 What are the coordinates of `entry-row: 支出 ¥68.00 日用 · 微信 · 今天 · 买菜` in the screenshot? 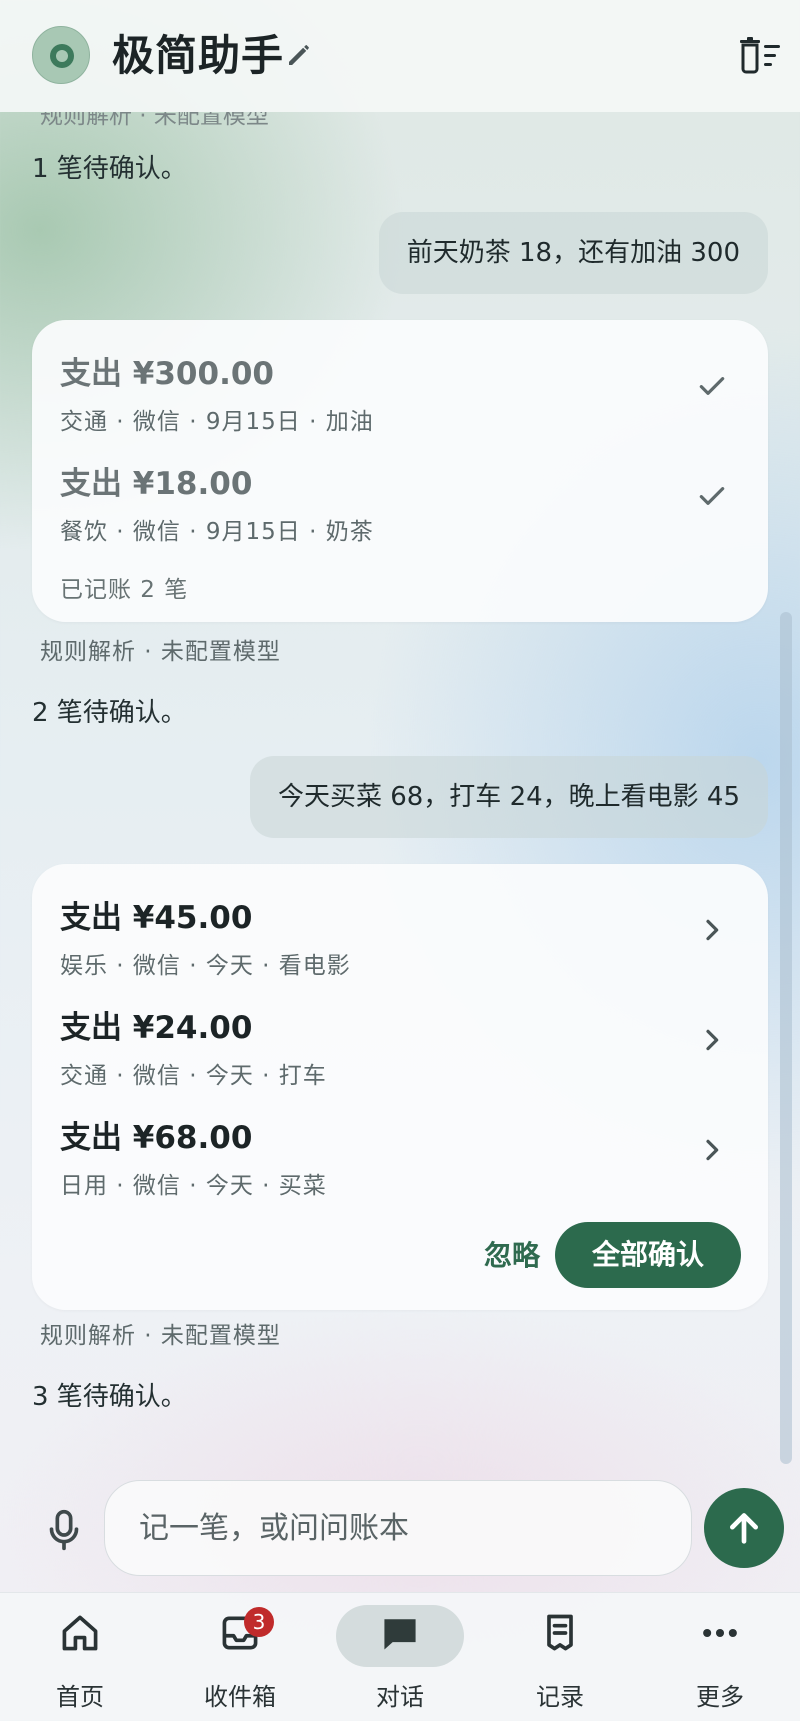 It's located at (405, 1166).